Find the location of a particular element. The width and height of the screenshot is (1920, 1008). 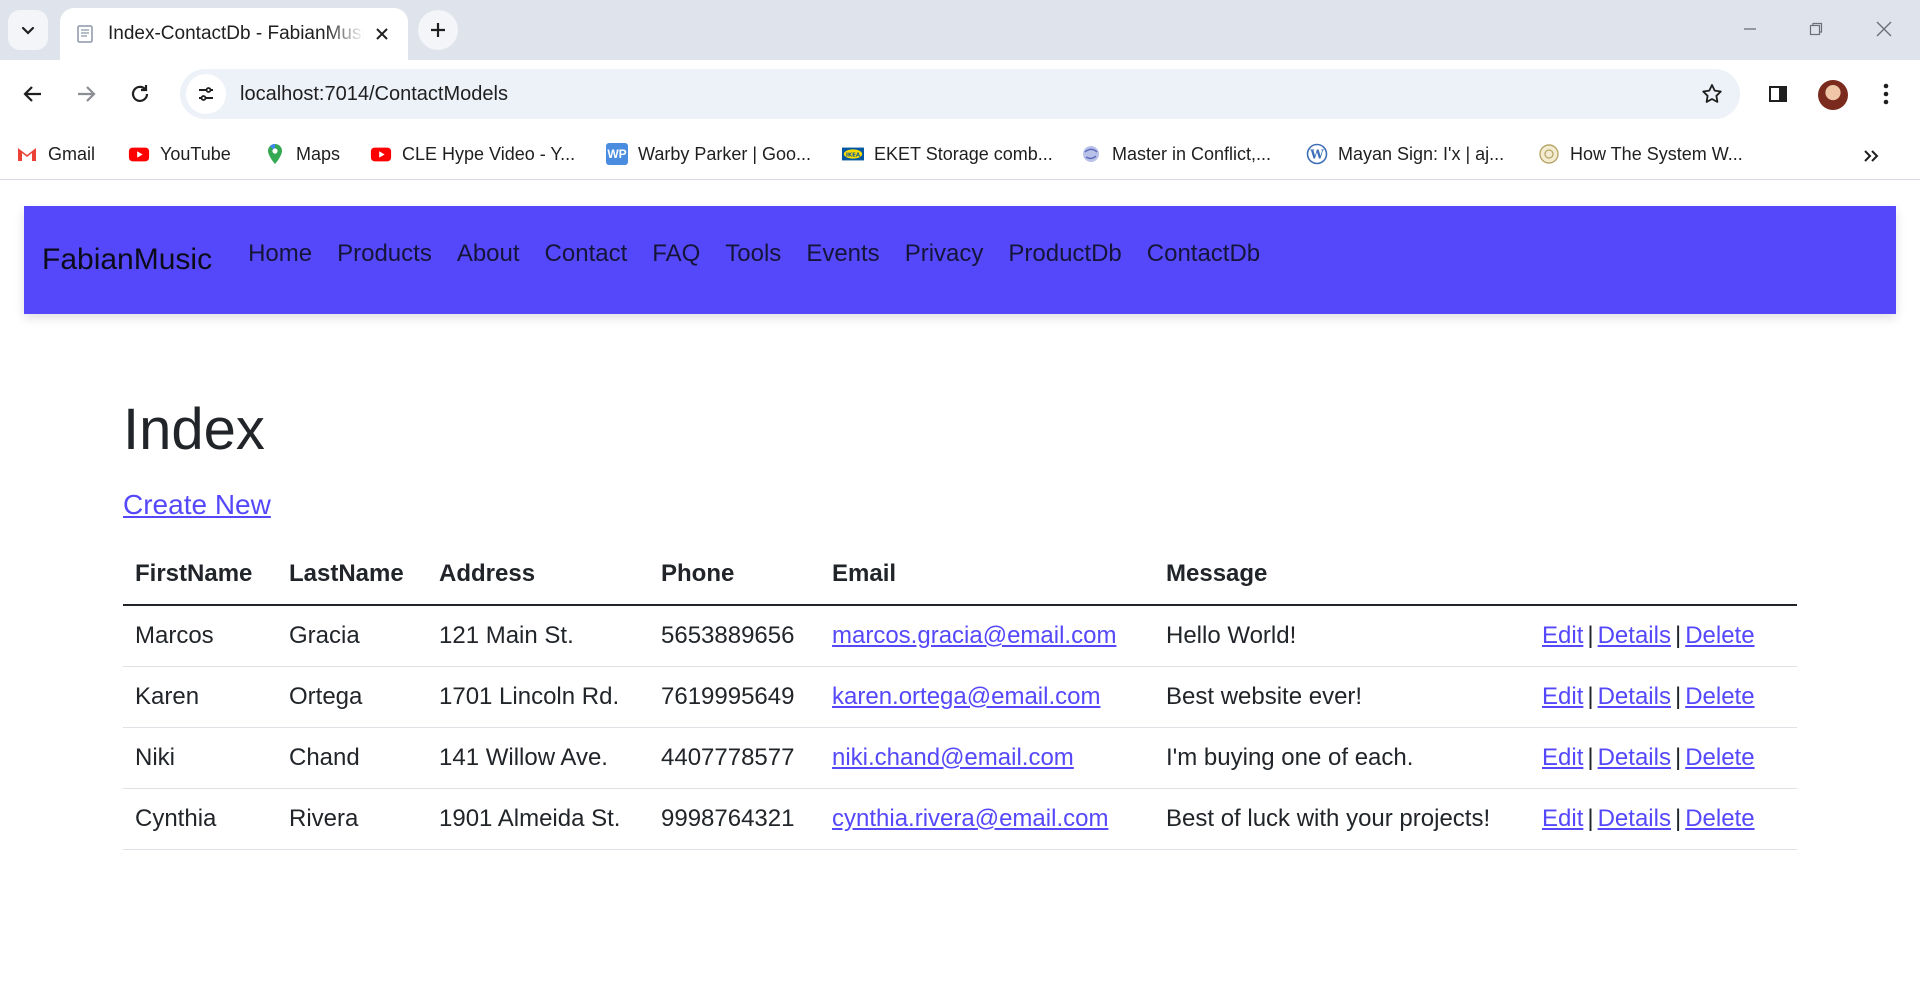

profile-avatar is located at coordinates (1833, 95).